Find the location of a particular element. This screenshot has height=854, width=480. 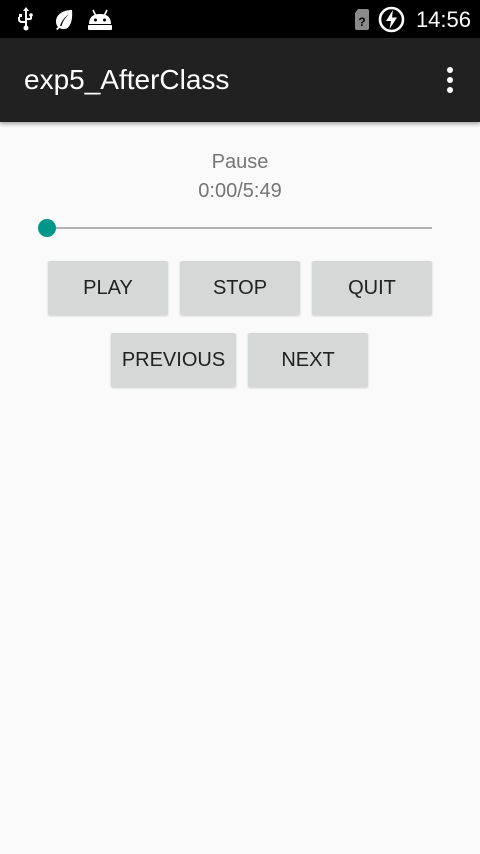

app-title: exp5_AfterClass is located at coordinates (127, 79).